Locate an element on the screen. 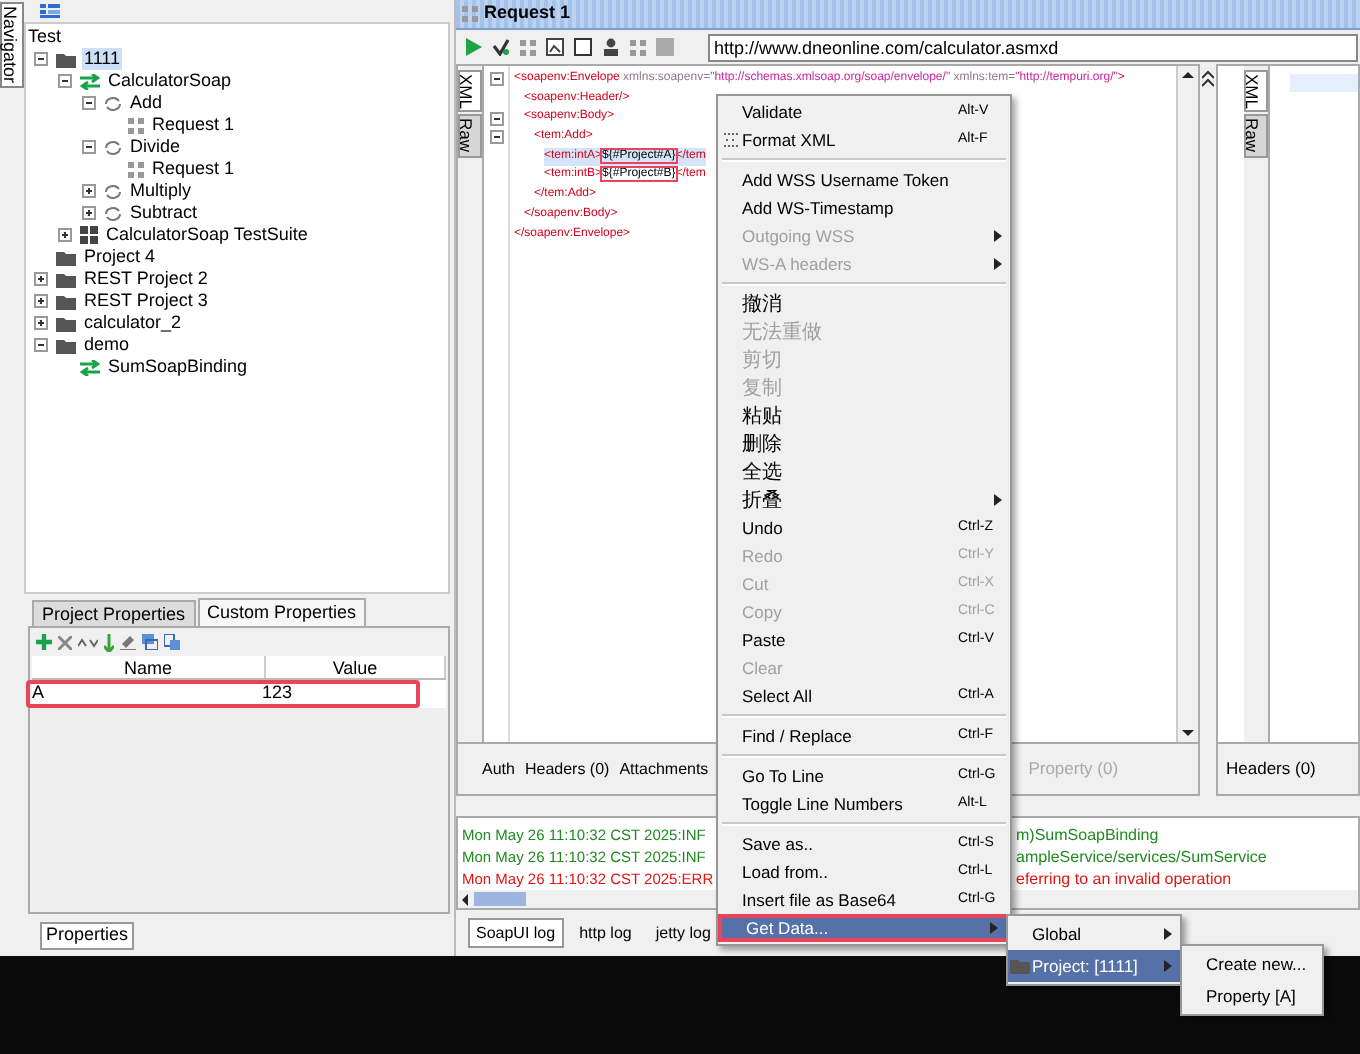 The width and height of the screenshot is (1360, 1054). log-line: ampleService/services/SumService is located at coordinates (1141, 857).